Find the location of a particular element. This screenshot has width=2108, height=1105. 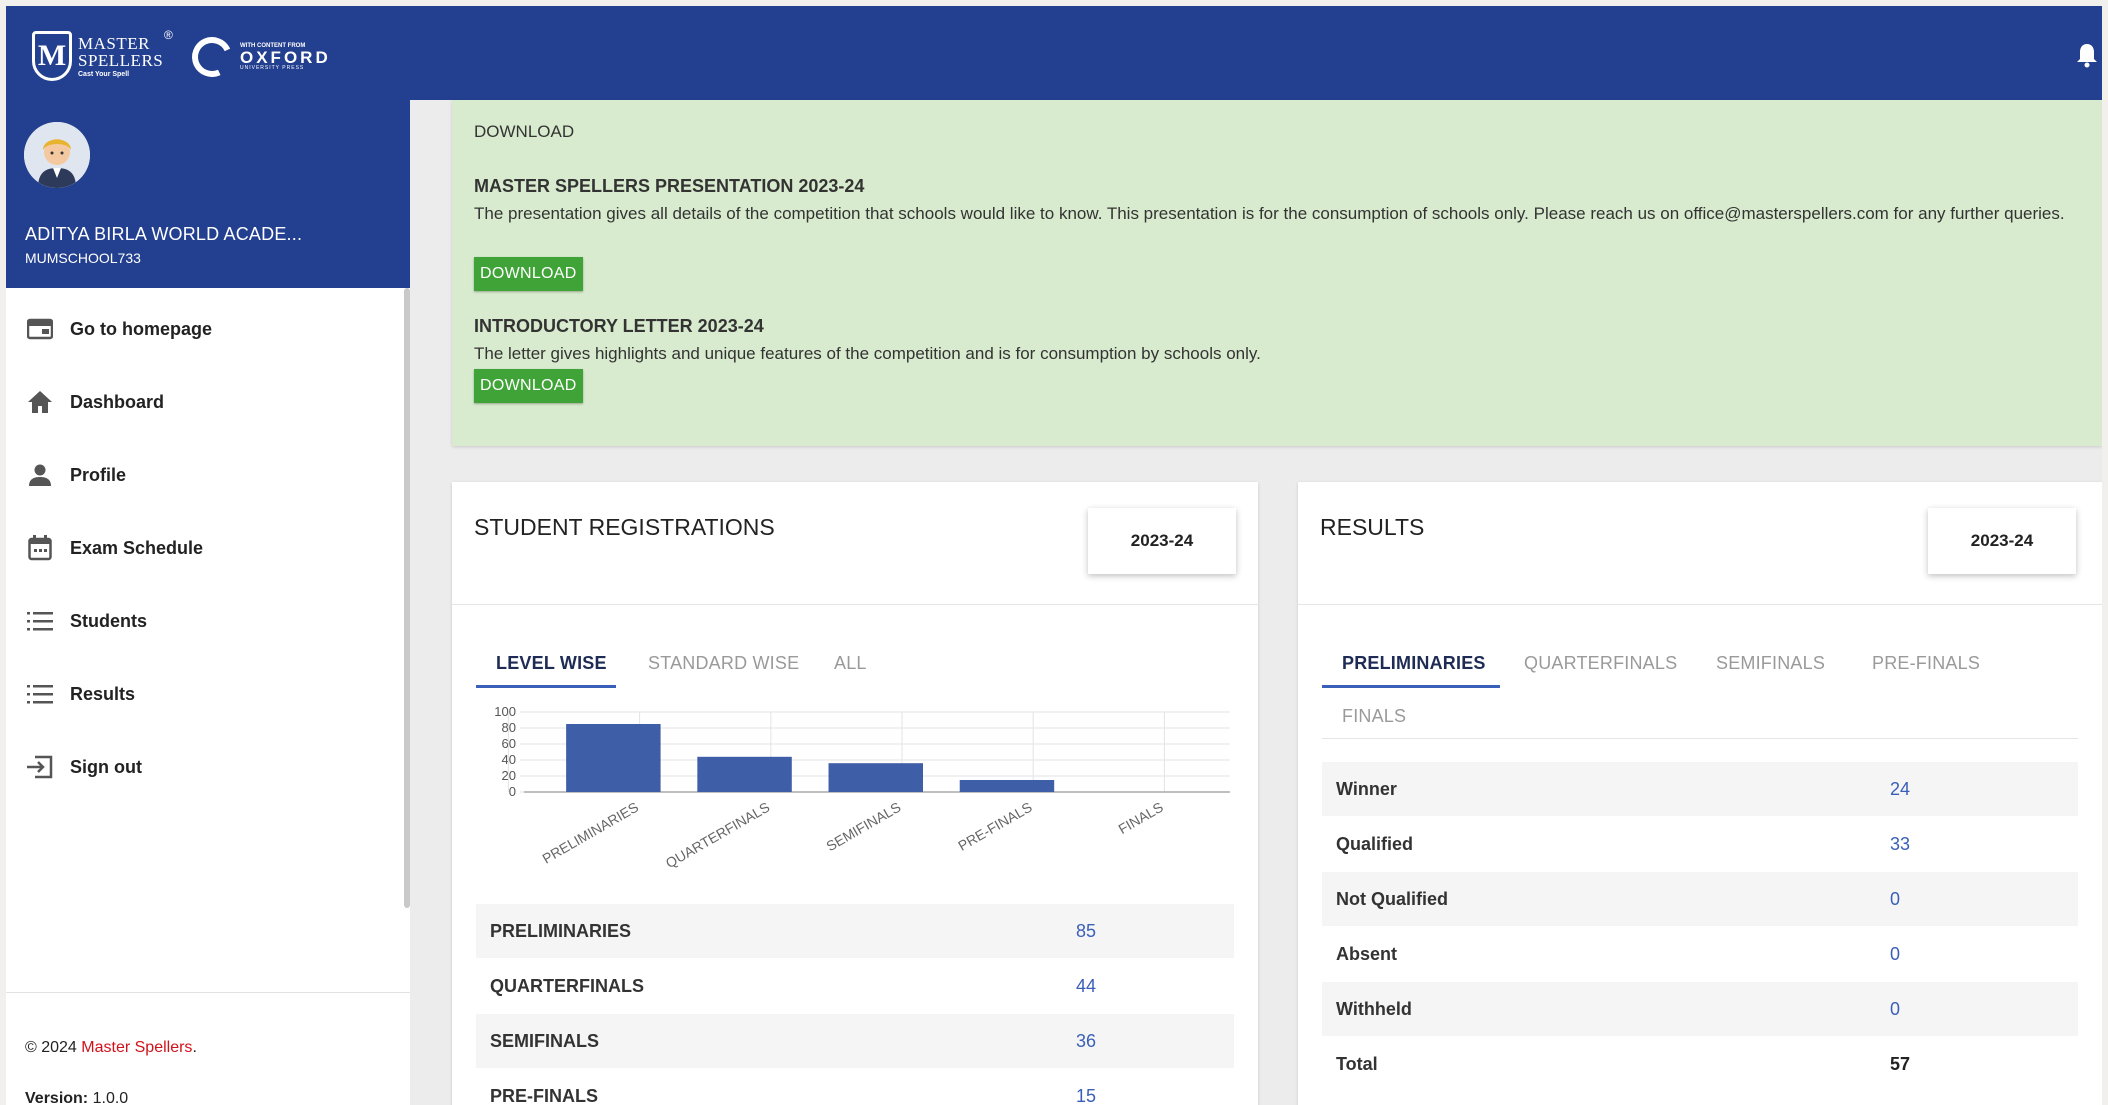

sidebar-item-exam-schedule: Exam Schedule is located at coordinates (206, 548).